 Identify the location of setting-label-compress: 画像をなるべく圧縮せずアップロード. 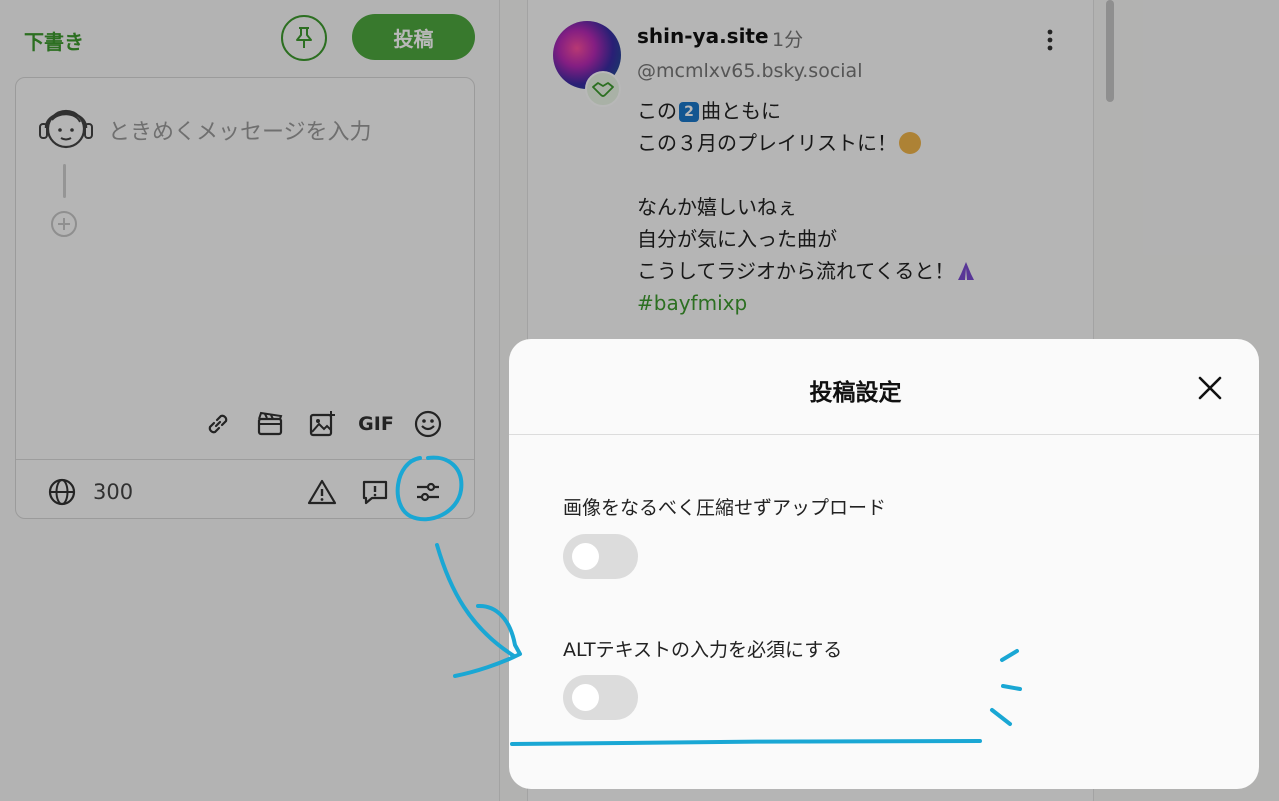
(725, 508).